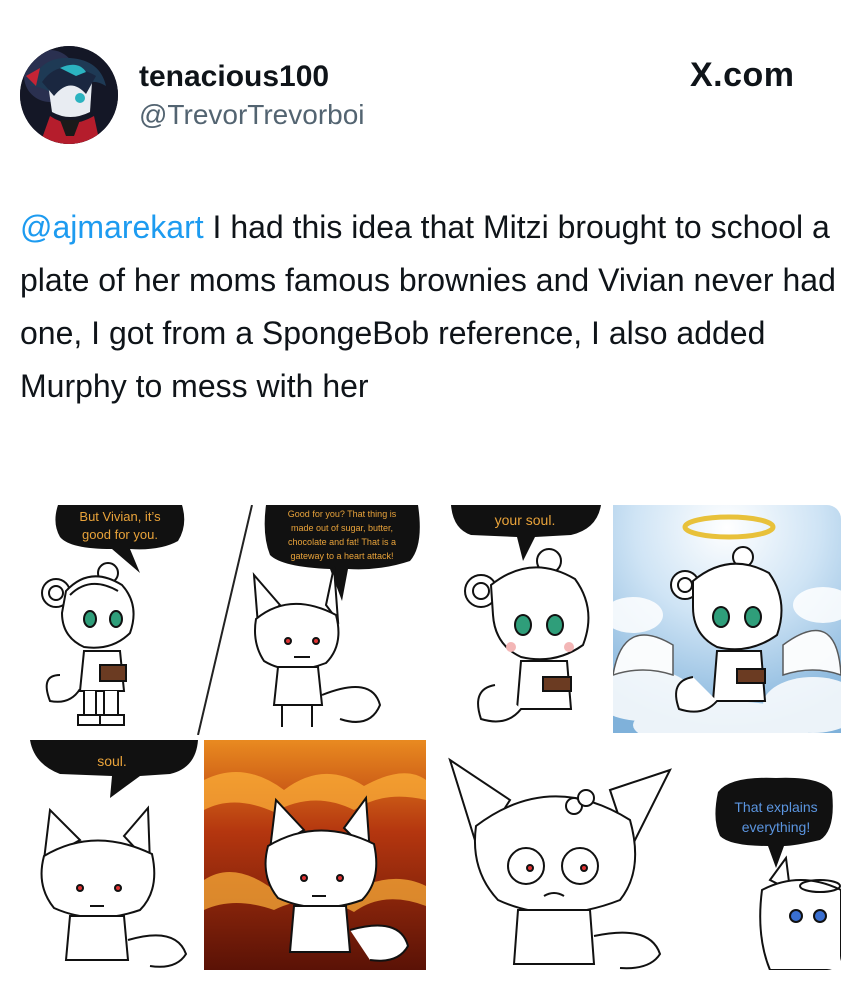 This screenshot has height=1000, width=861. What do you see at coordinates (530, 620) in the screenshot?
I see `comic-image-2: your soul.` at bounding box center [530, 620].